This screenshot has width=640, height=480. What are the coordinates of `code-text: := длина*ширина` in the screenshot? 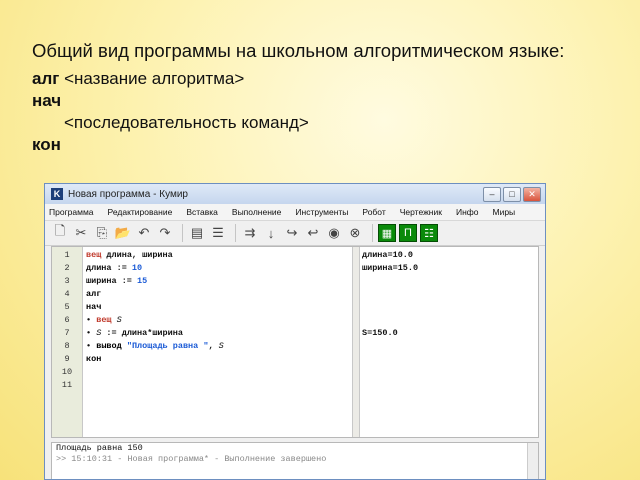 It's located at (142, 333).